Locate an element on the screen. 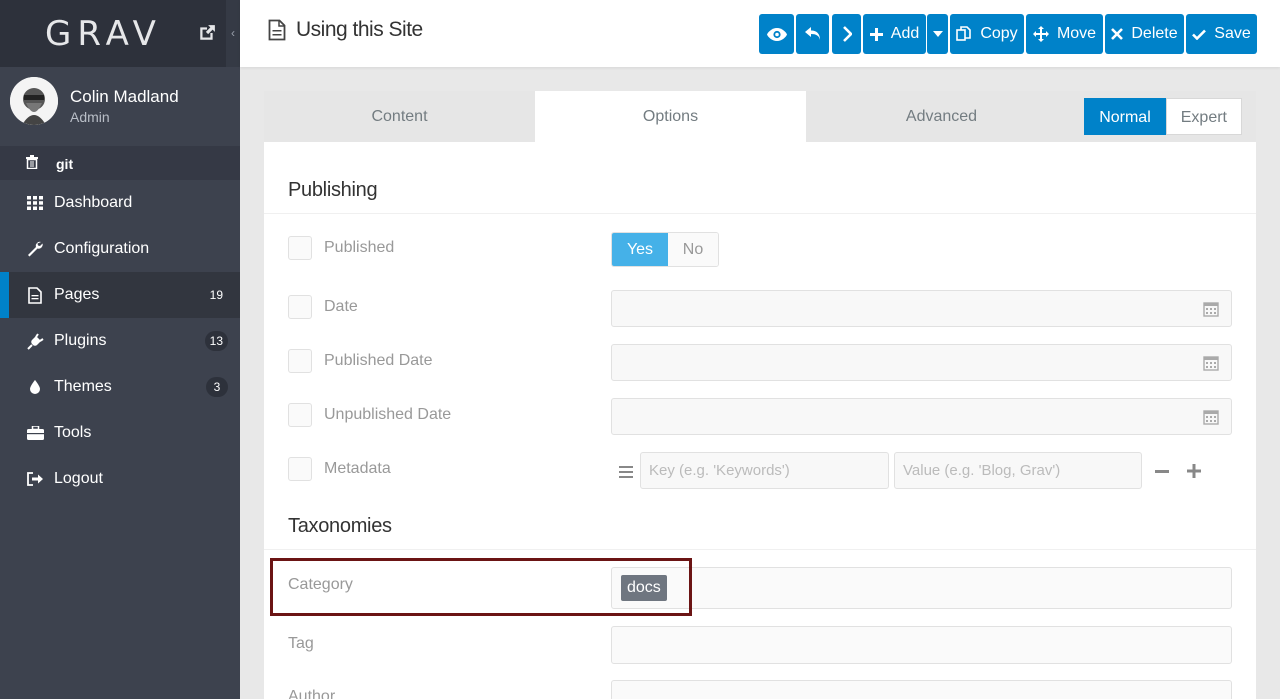 The height and width of the screenshot is (699, 1280). taxonomies-heading: Taxonomies is located at coordinates (340, 526).